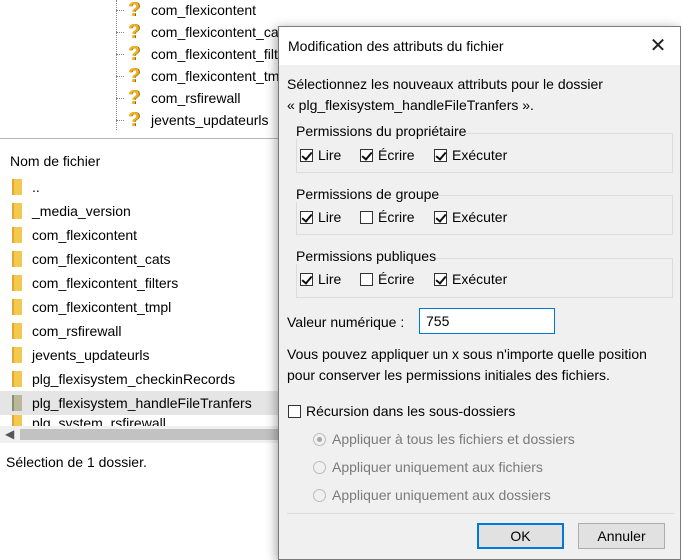  What do you see at coordinates (621, 536) in the screenshot?
I see `cancel-button: Annuler` at bounding box center [621, 536].